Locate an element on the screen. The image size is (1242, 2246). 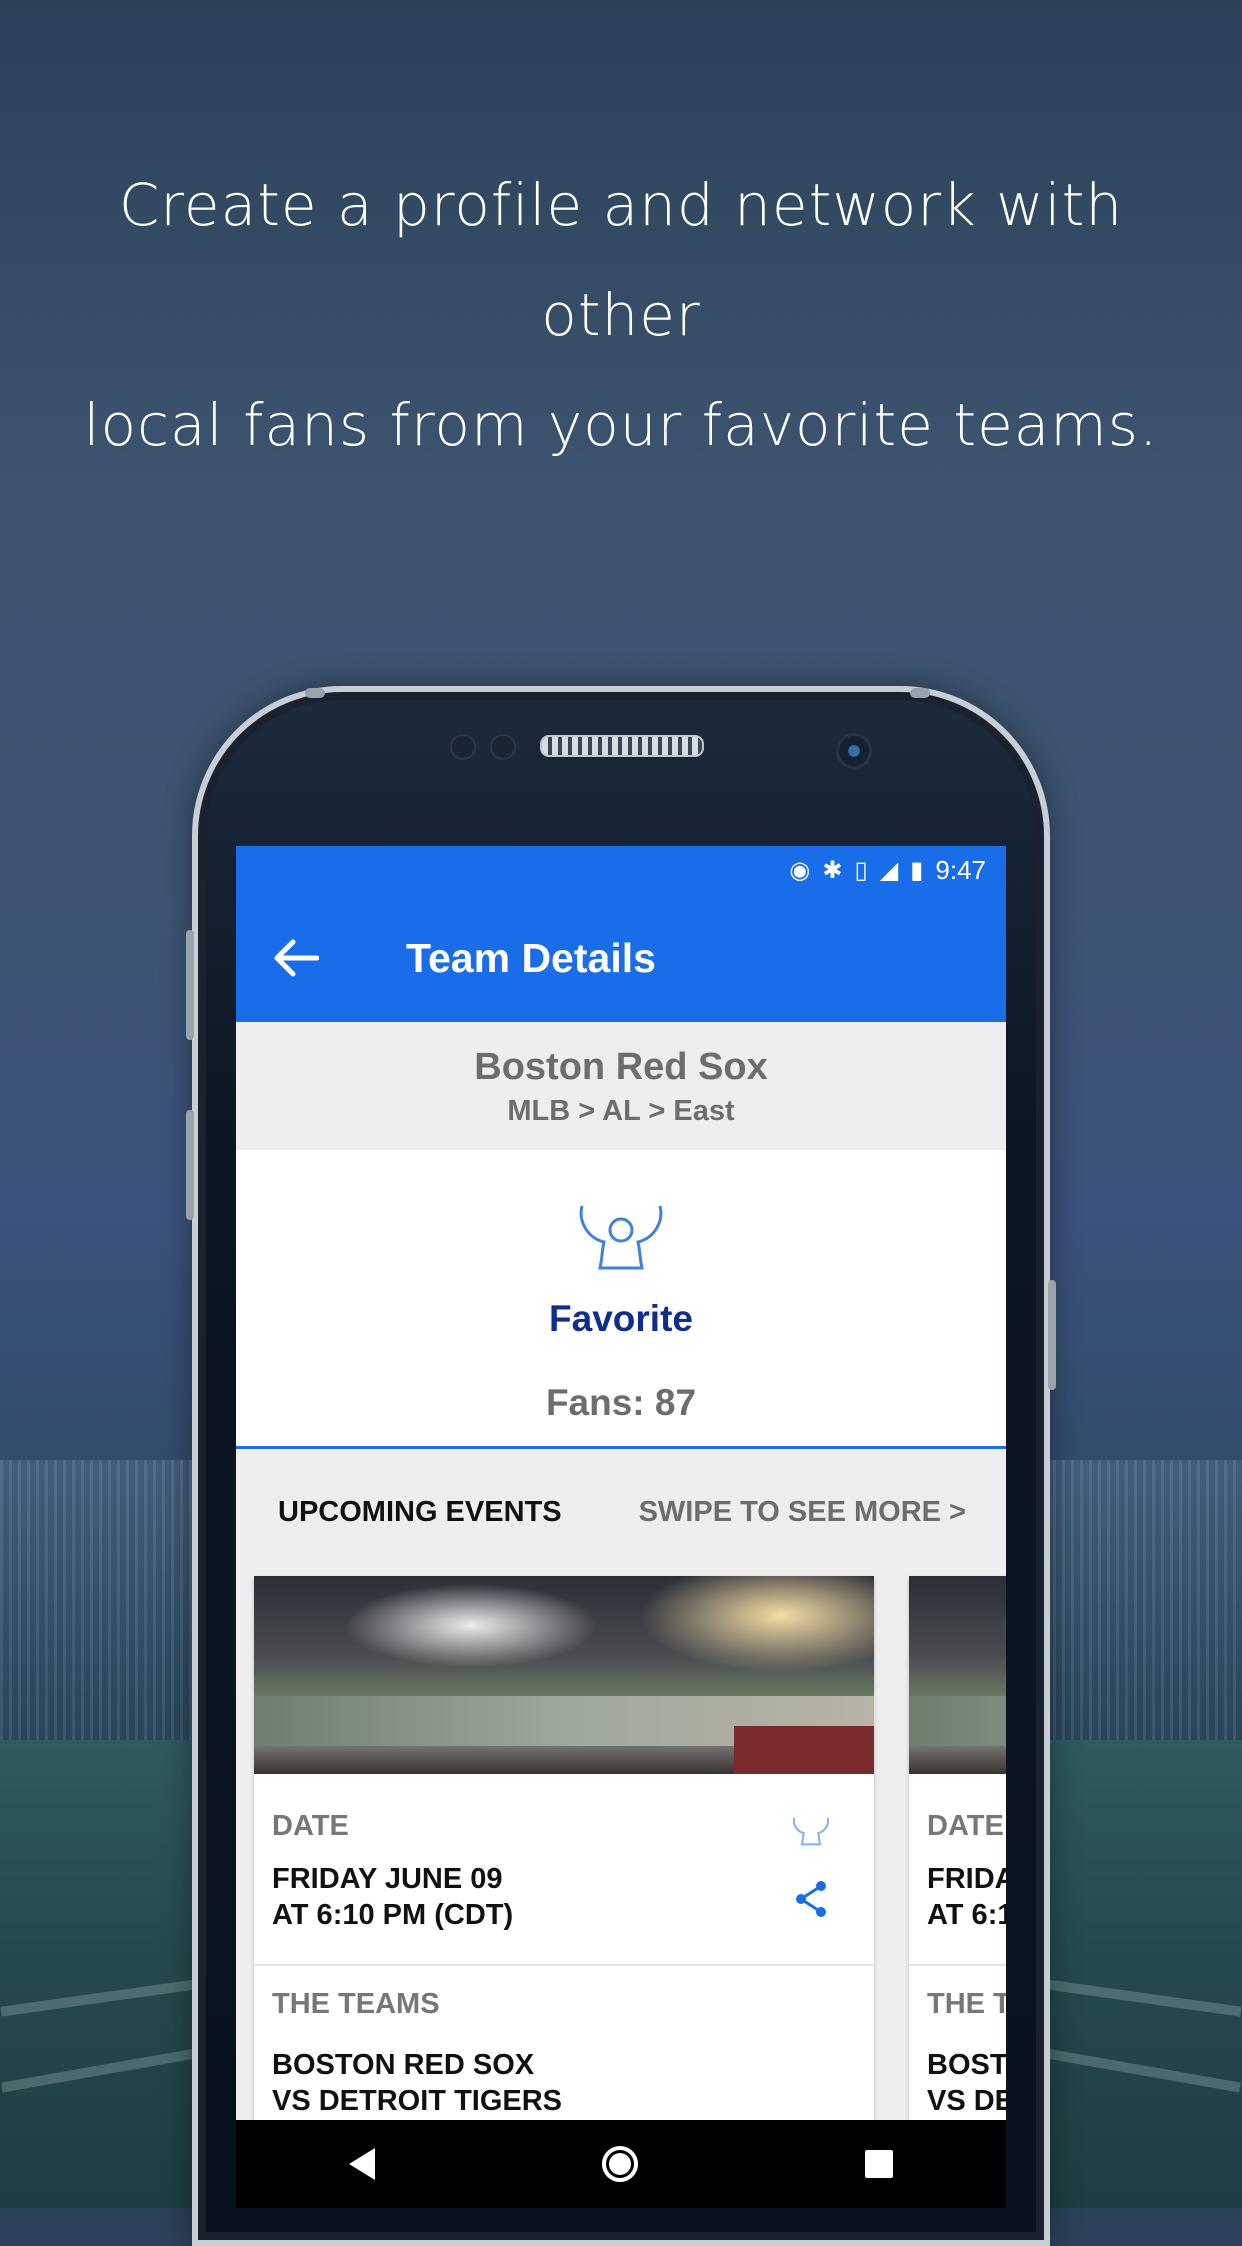
favorite-panel: Favorite Fans: 87 is located at coordinates (621, 1299).